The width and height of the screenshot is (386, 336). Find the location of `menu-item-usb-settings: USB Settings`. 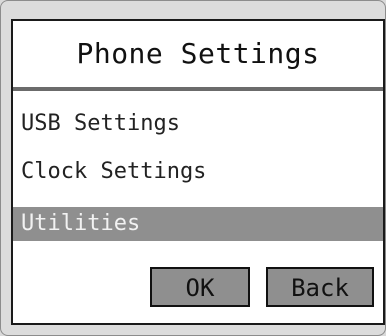

menu-item-usb-settings: USB Settings is located at coordinates (198, 124).